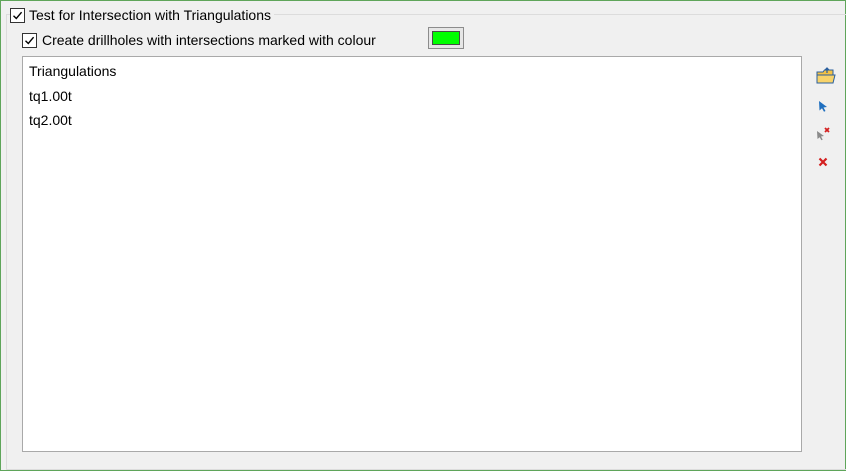  I want to click on list-header: Triangulations, so click(73, 71).